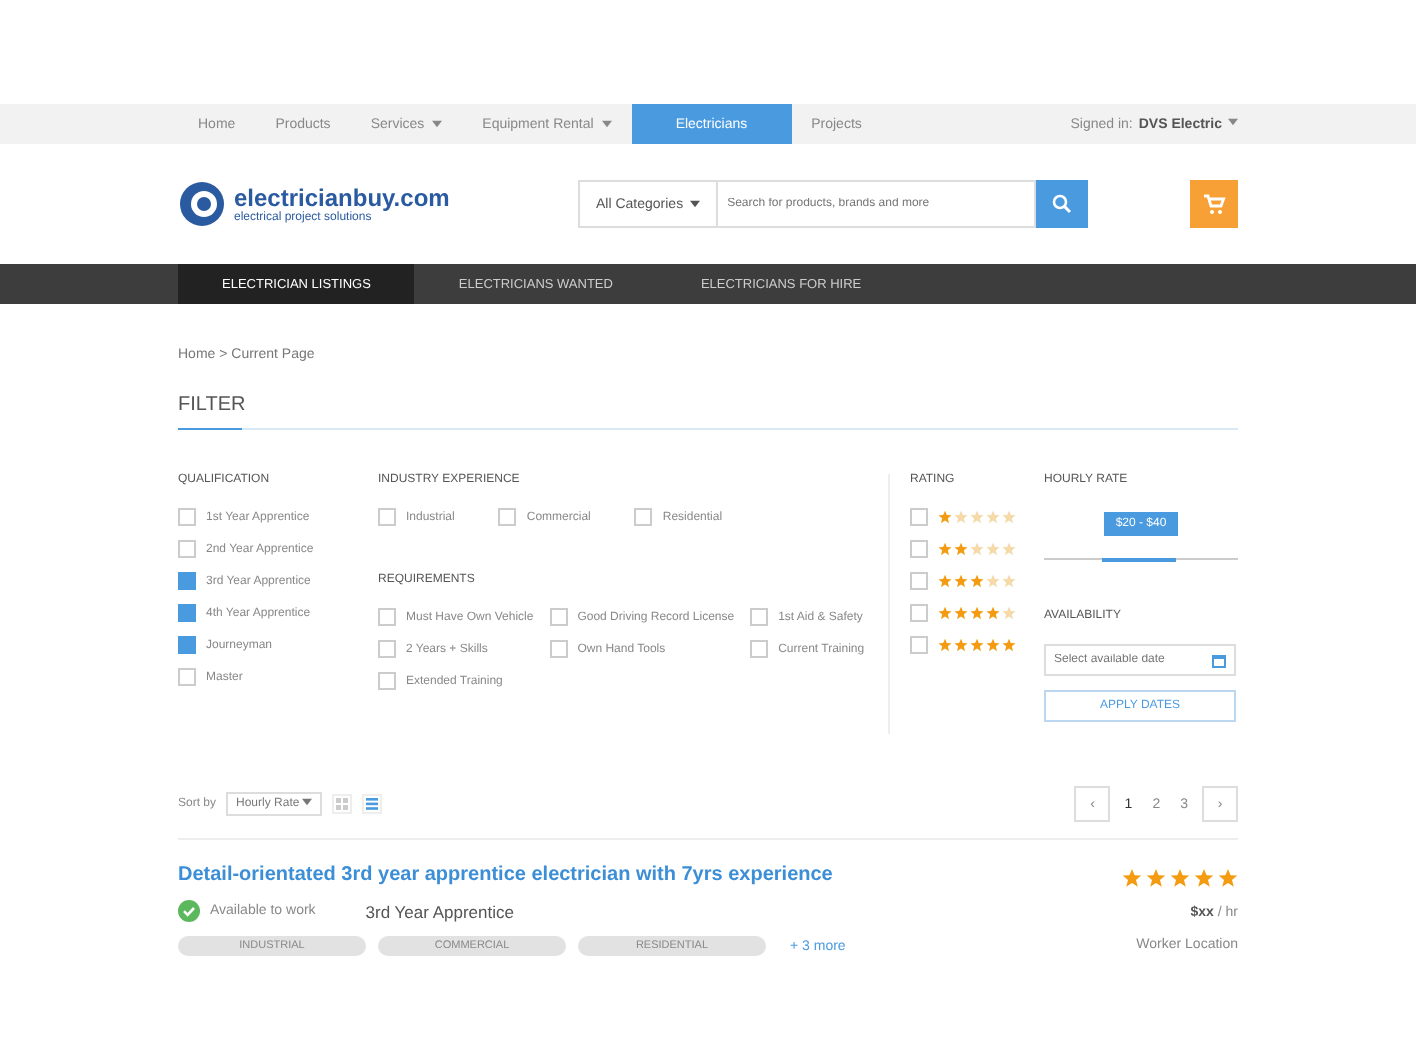 This screenshot has width=1416, height=1040. I want to click on cart-icon, so click(1214, 204).